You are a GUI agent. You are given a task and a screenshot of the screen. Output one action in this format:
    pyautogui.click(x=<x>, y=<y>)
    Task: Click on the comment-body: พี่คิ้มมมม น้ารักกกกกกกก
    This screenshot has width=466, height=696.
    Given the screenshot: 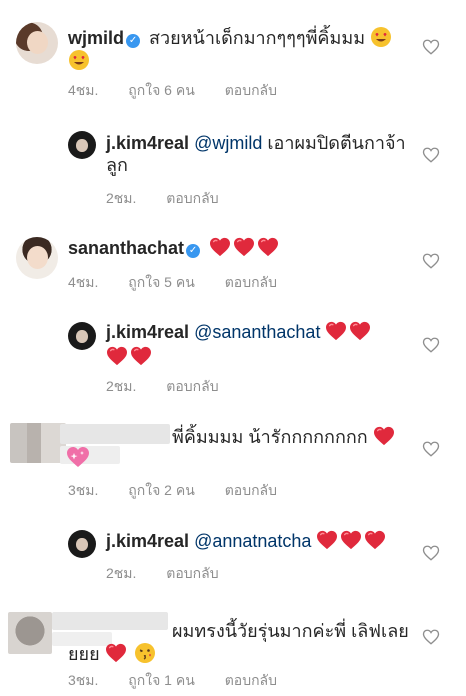 What is the action you would take?
    pyautogui.click(x=270, y=437)
    